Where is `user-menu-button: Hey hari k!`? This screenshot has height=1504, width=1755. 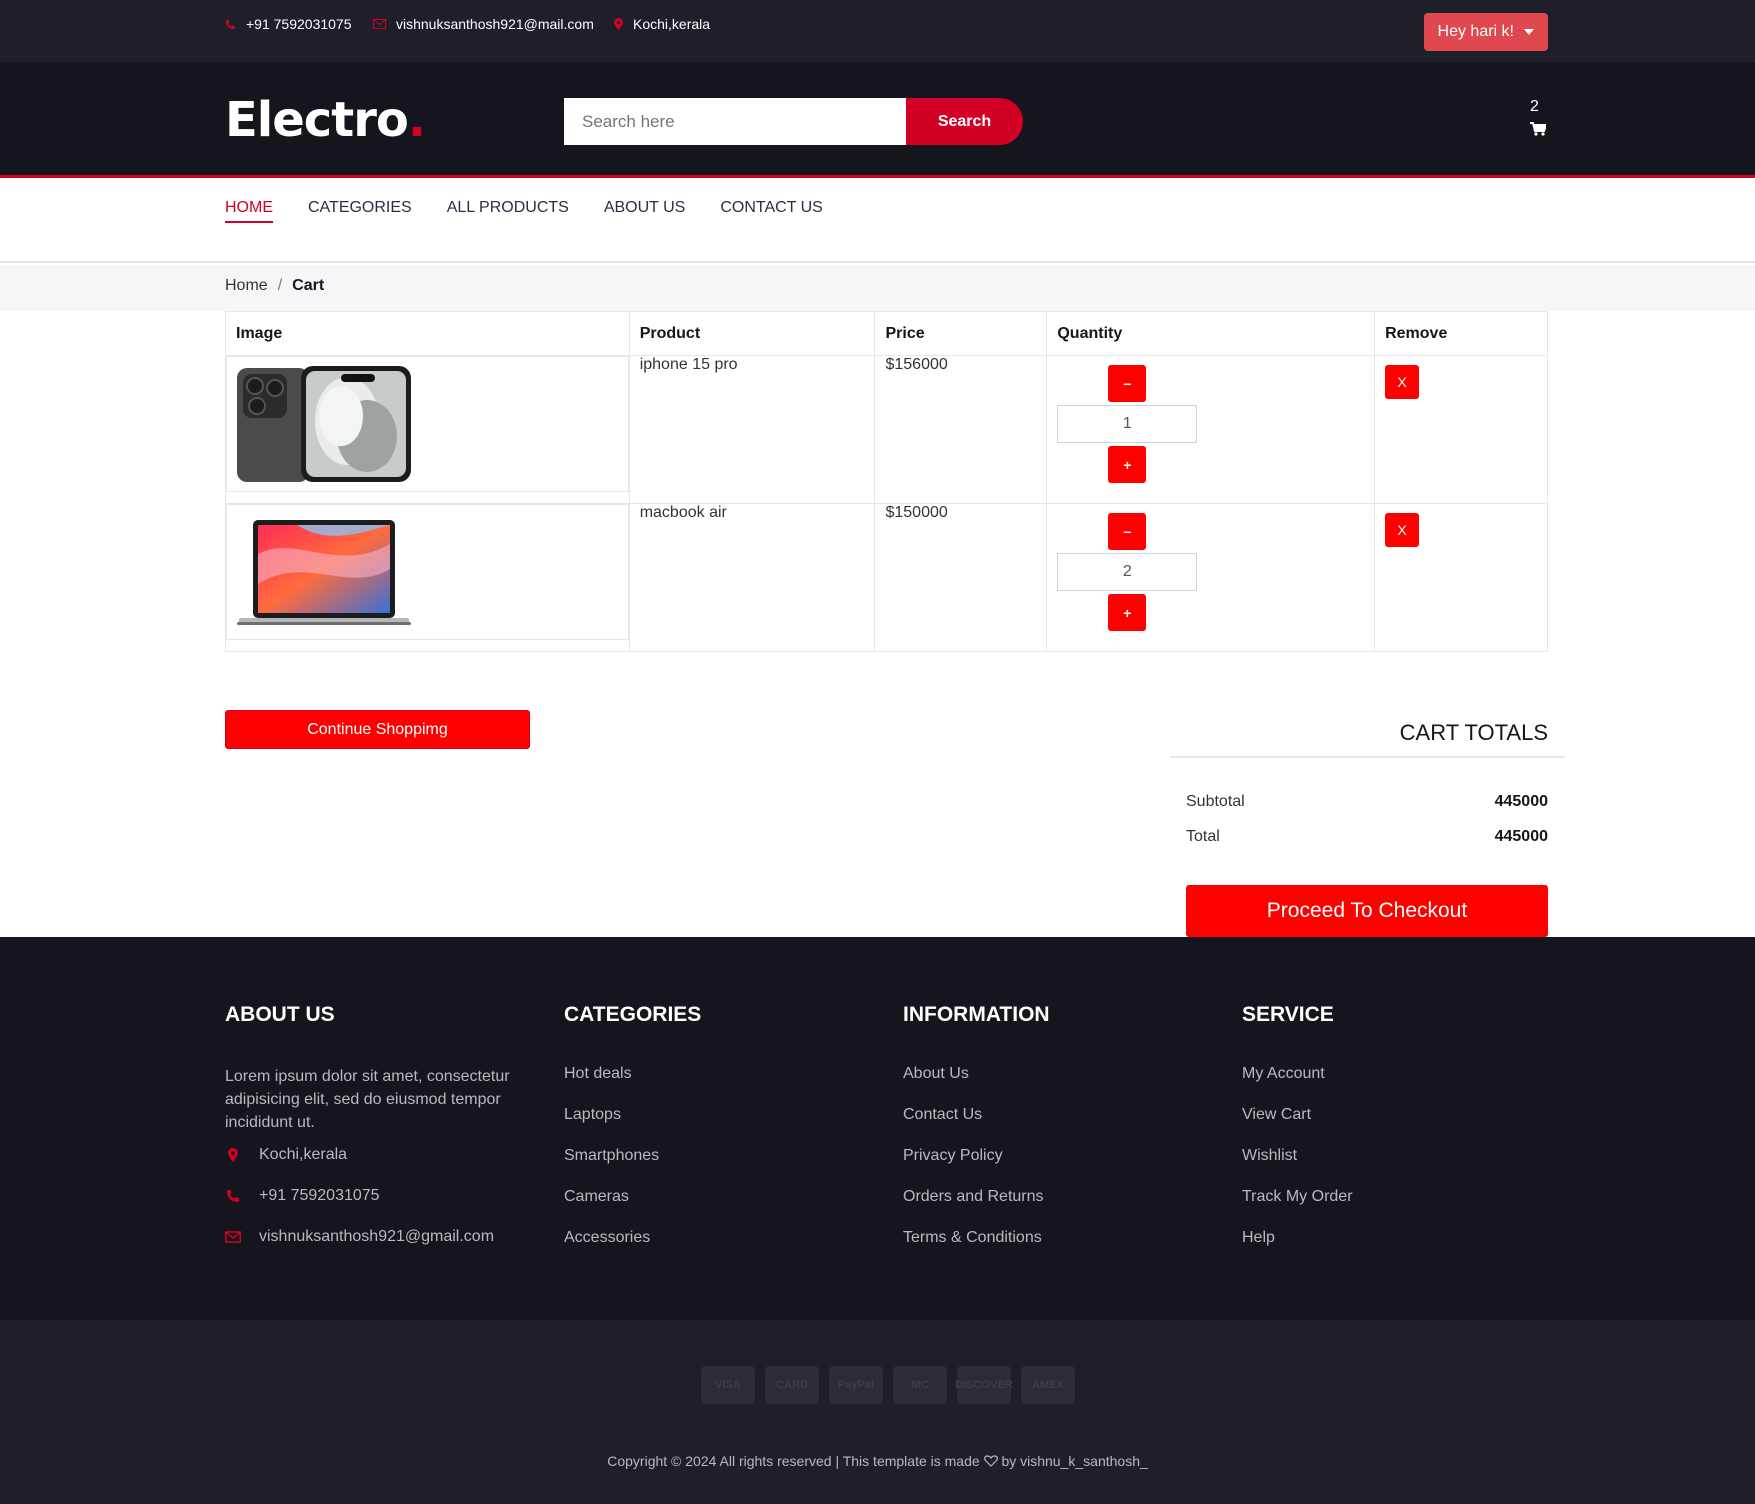
user-menu-button: Hey hari k! is located at coordinates (1485, 32).